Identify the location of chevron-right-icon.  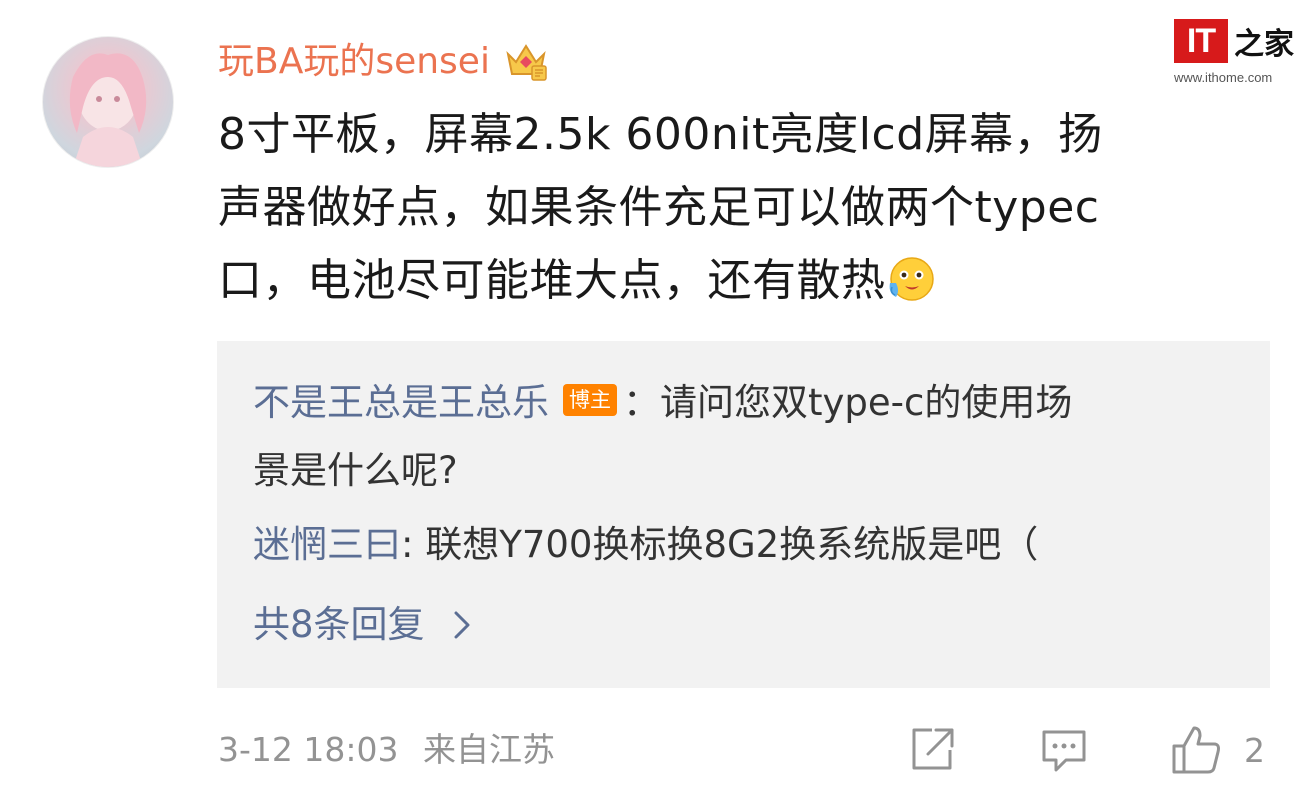
(462, 625).